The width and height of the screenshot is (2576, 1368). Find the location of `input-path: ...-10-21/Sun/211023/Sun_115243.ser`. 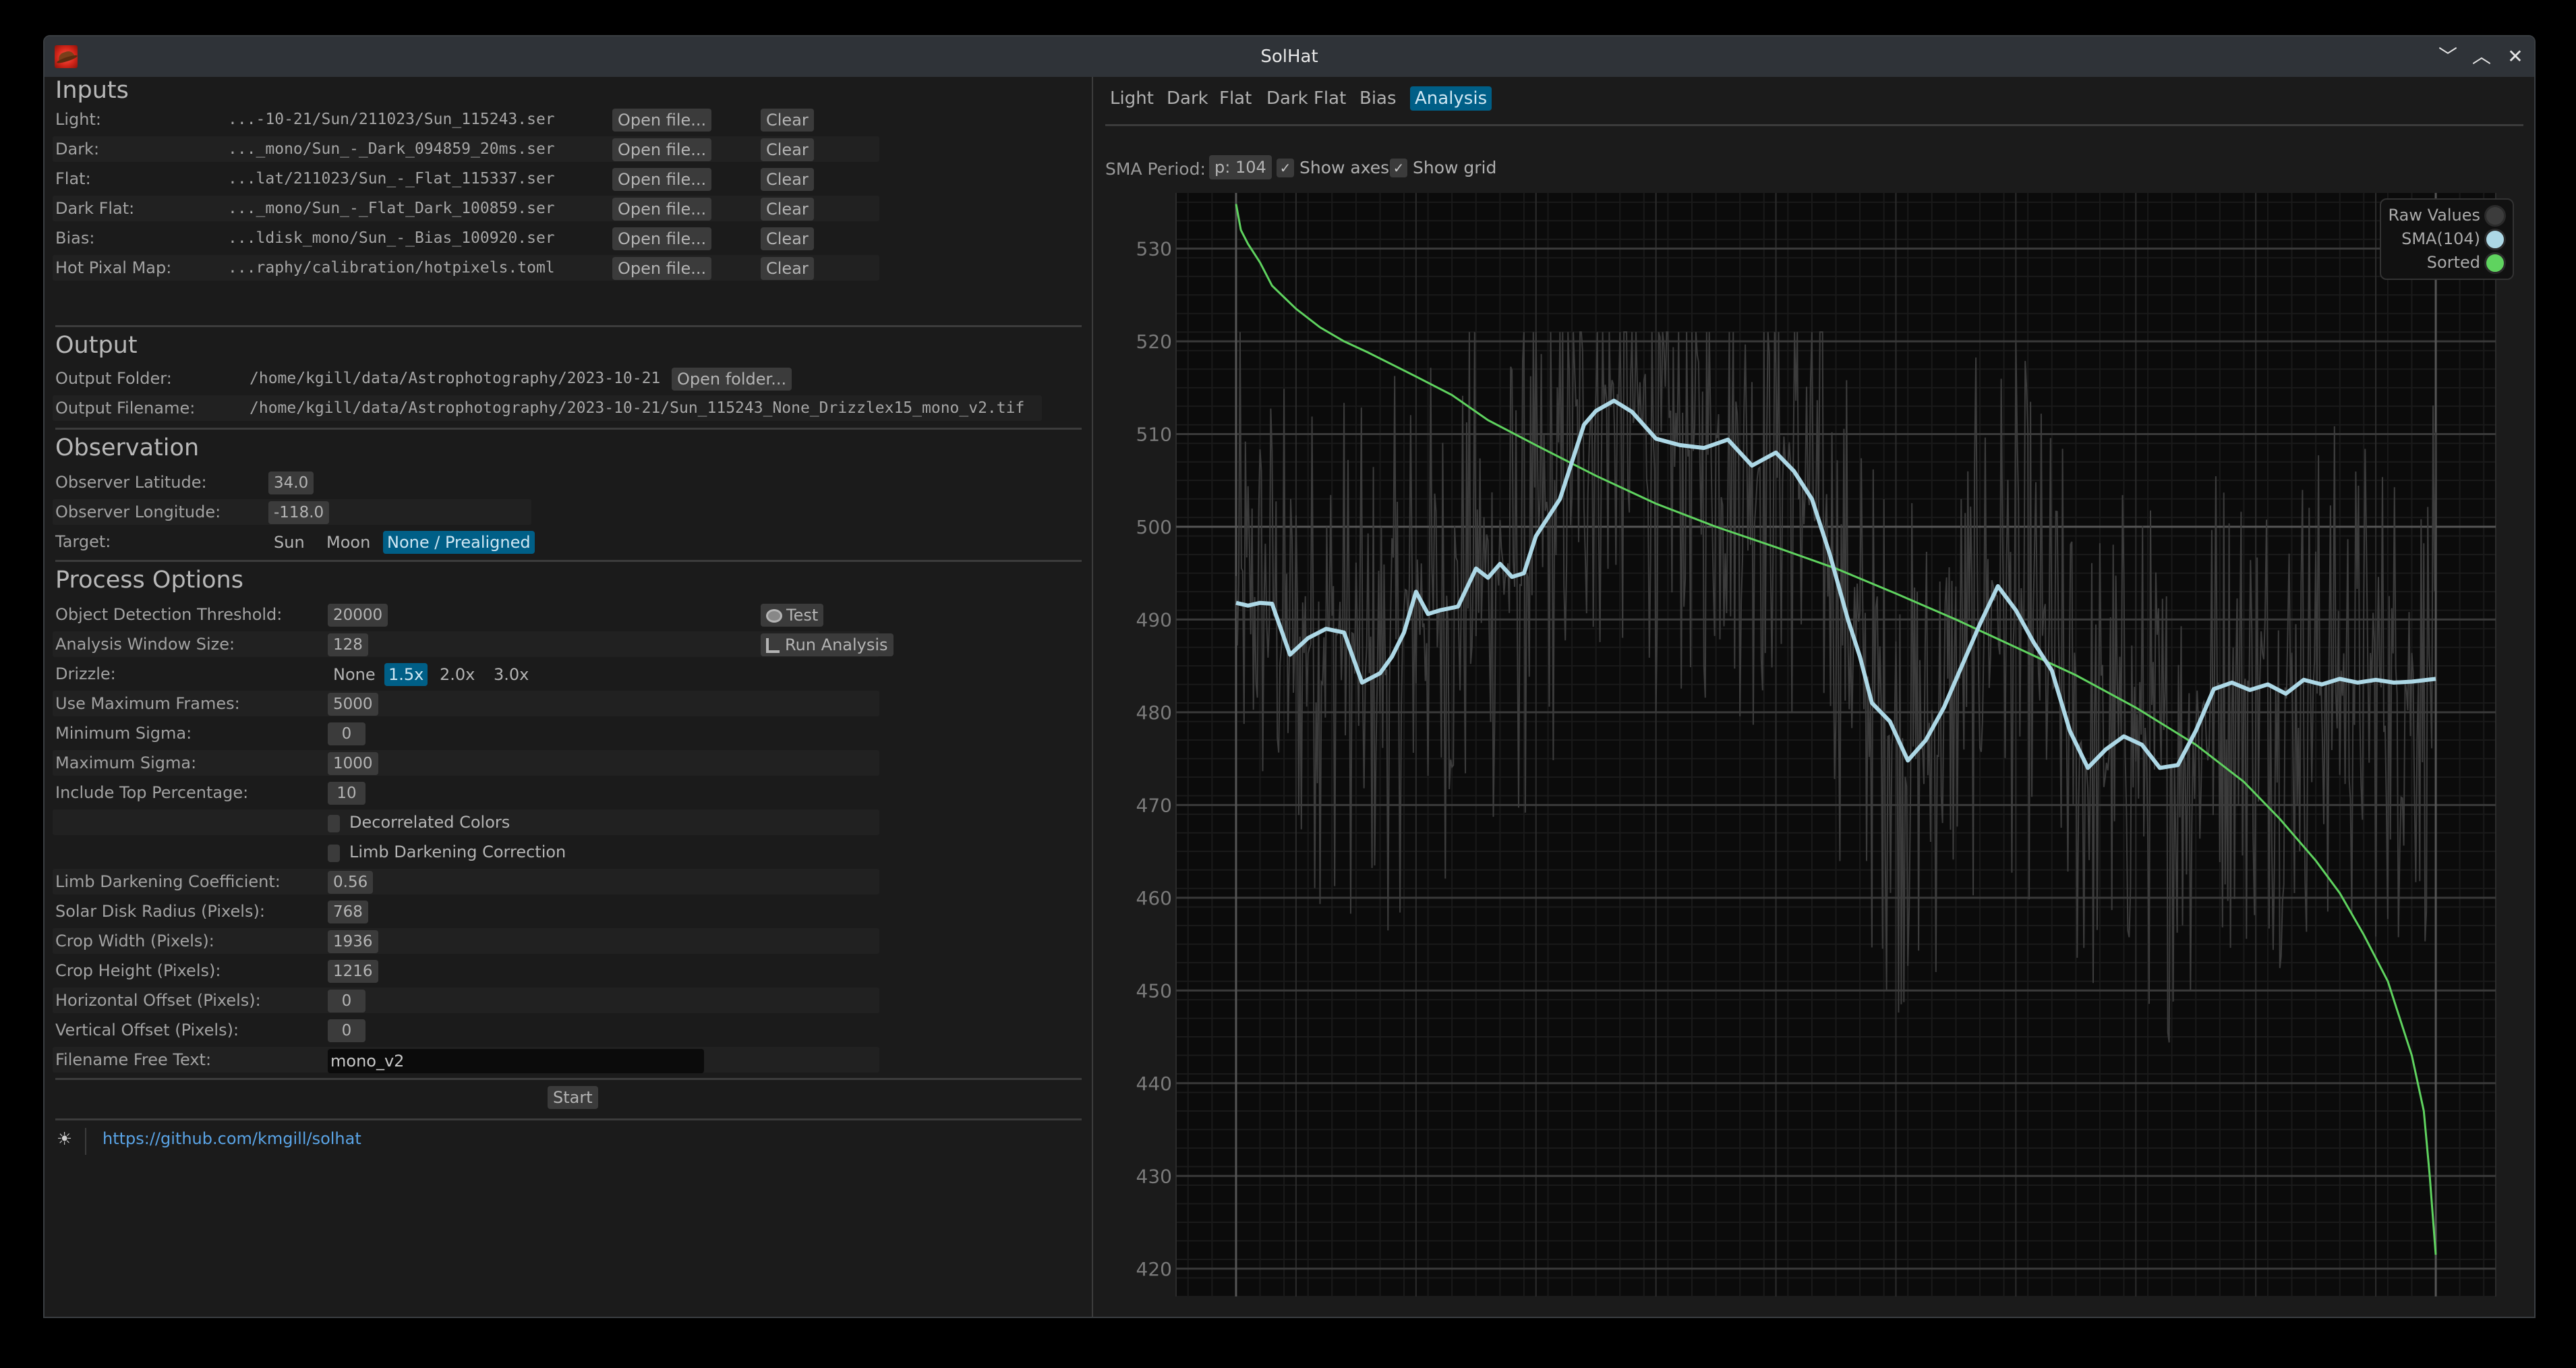

input-path: ...-10-21/Sun/211023/Sun_115243.ser is located at coordinates (392, 119).